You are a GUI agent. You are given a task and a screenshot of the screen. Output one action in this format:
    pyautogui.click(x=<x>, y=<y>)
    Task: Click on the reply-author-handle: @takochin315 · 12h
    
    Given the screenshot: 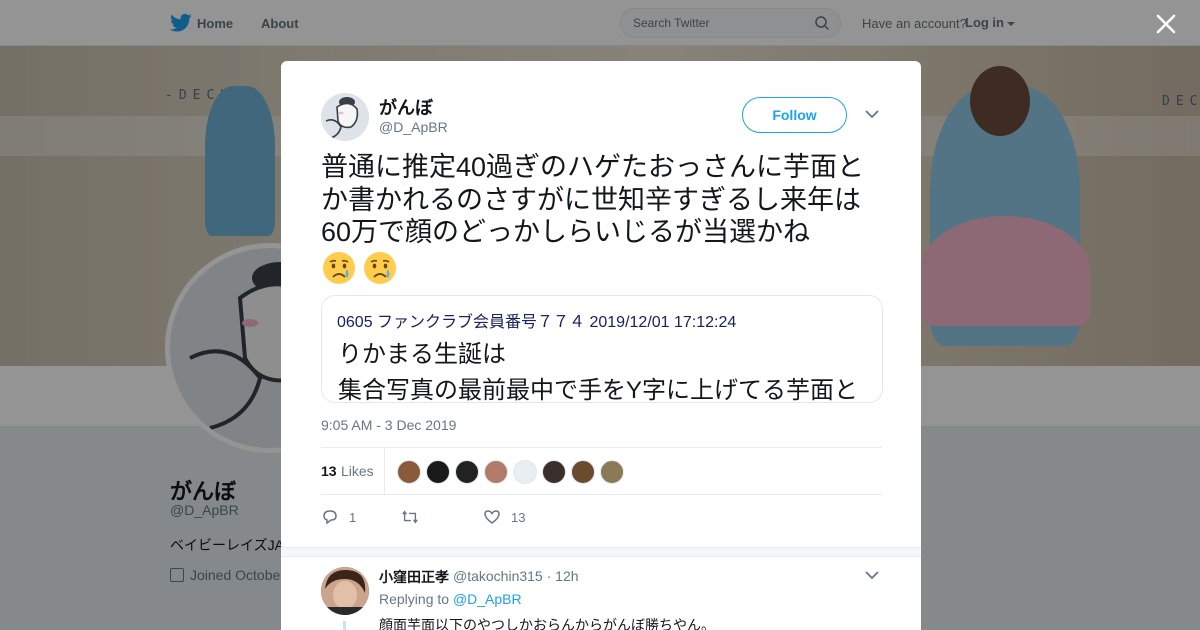 What is the action you would take?
    pyautogui.click(x=516, y=576)
    